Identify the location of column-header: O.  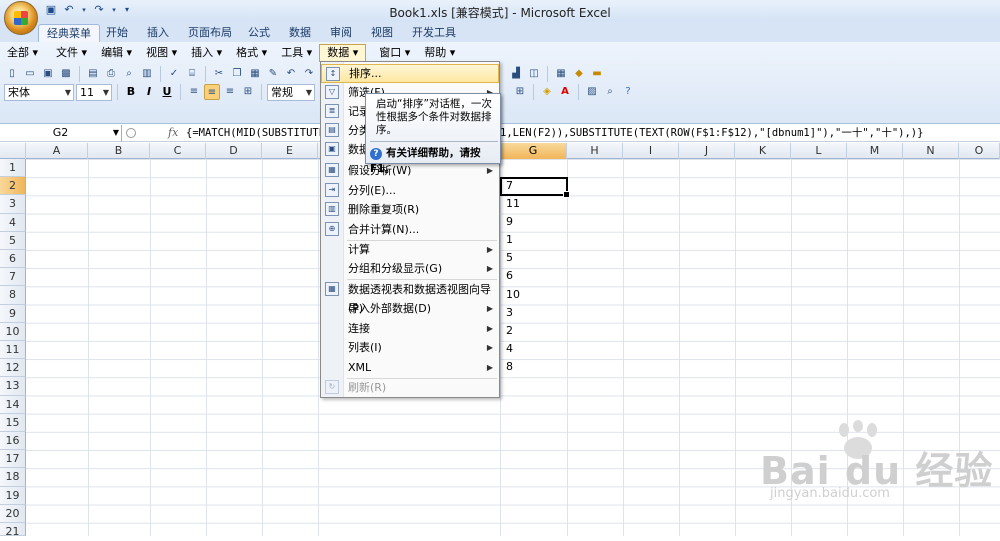
(979, 151).